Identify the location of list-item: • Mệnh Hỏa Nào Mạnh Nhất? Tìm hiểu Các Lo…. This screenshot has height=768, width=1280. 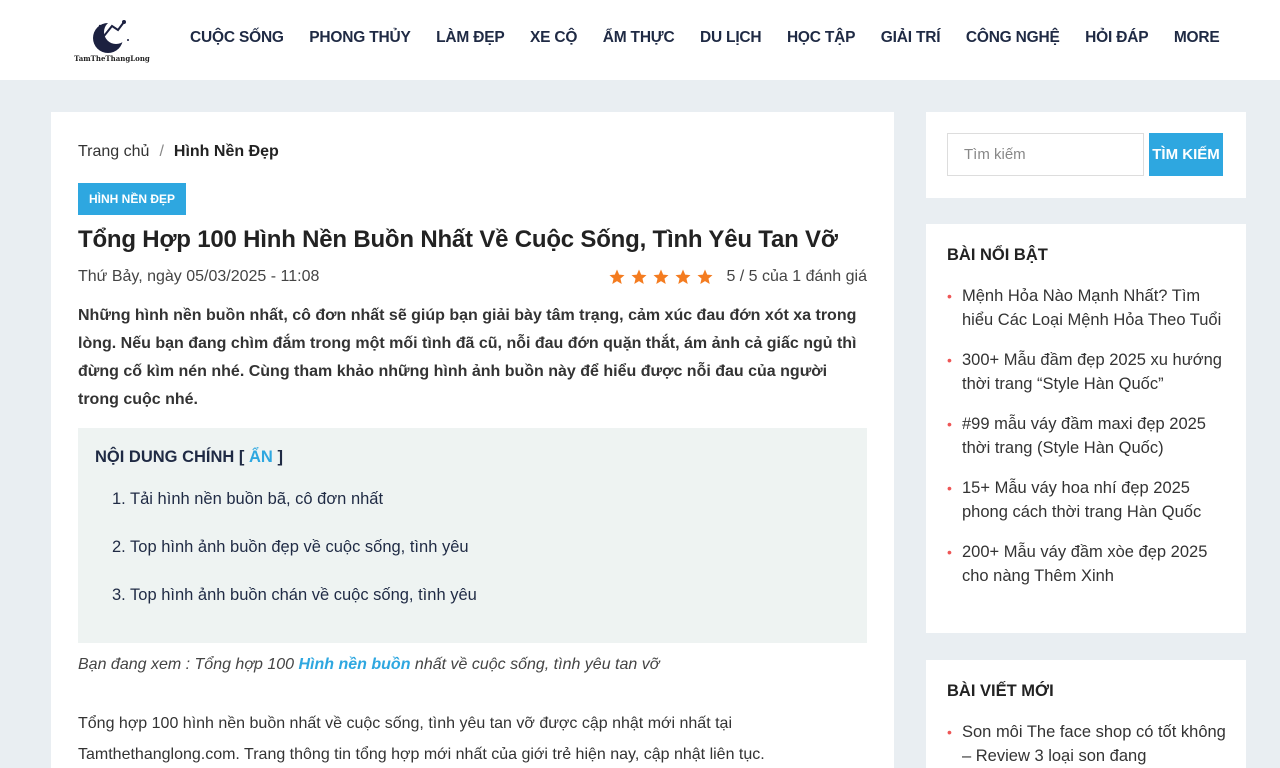
(1089, 308).